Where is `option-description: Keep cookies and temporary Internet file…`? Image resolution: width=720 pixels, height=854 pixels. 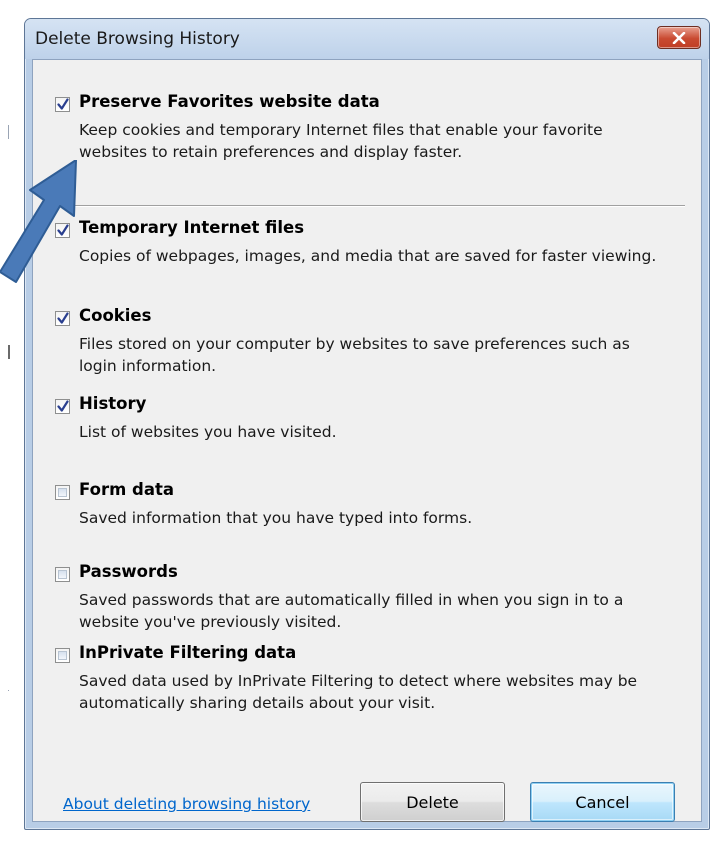 option-description: Keep cookies and temporary Internet file… is located at coordinates (341, 141).